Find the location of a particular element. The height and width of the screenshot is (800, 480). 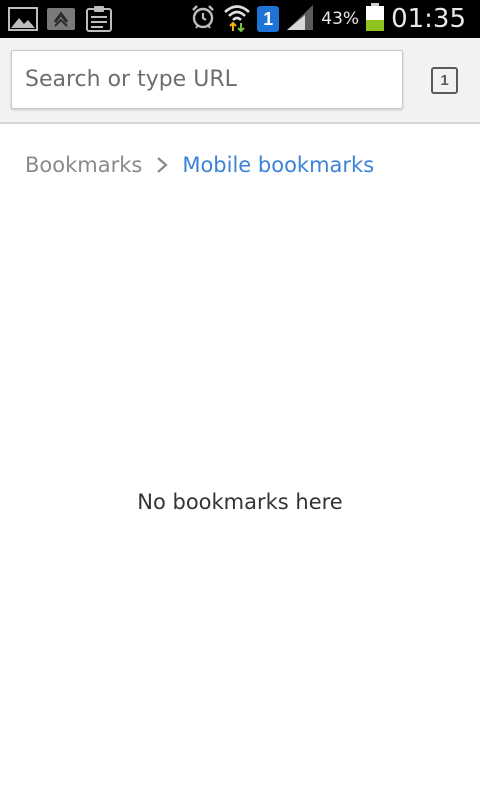

gallery-icon is located at coordinates (23, 19).